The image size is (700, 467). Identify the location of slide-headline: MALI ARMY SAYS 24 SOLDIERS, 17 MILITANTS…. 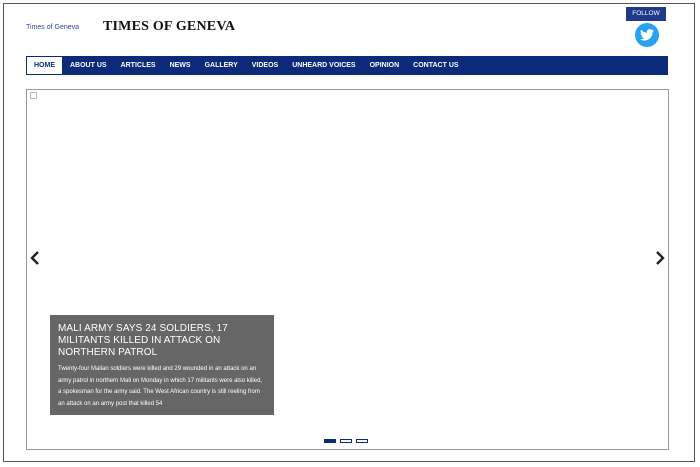
(162, 341).